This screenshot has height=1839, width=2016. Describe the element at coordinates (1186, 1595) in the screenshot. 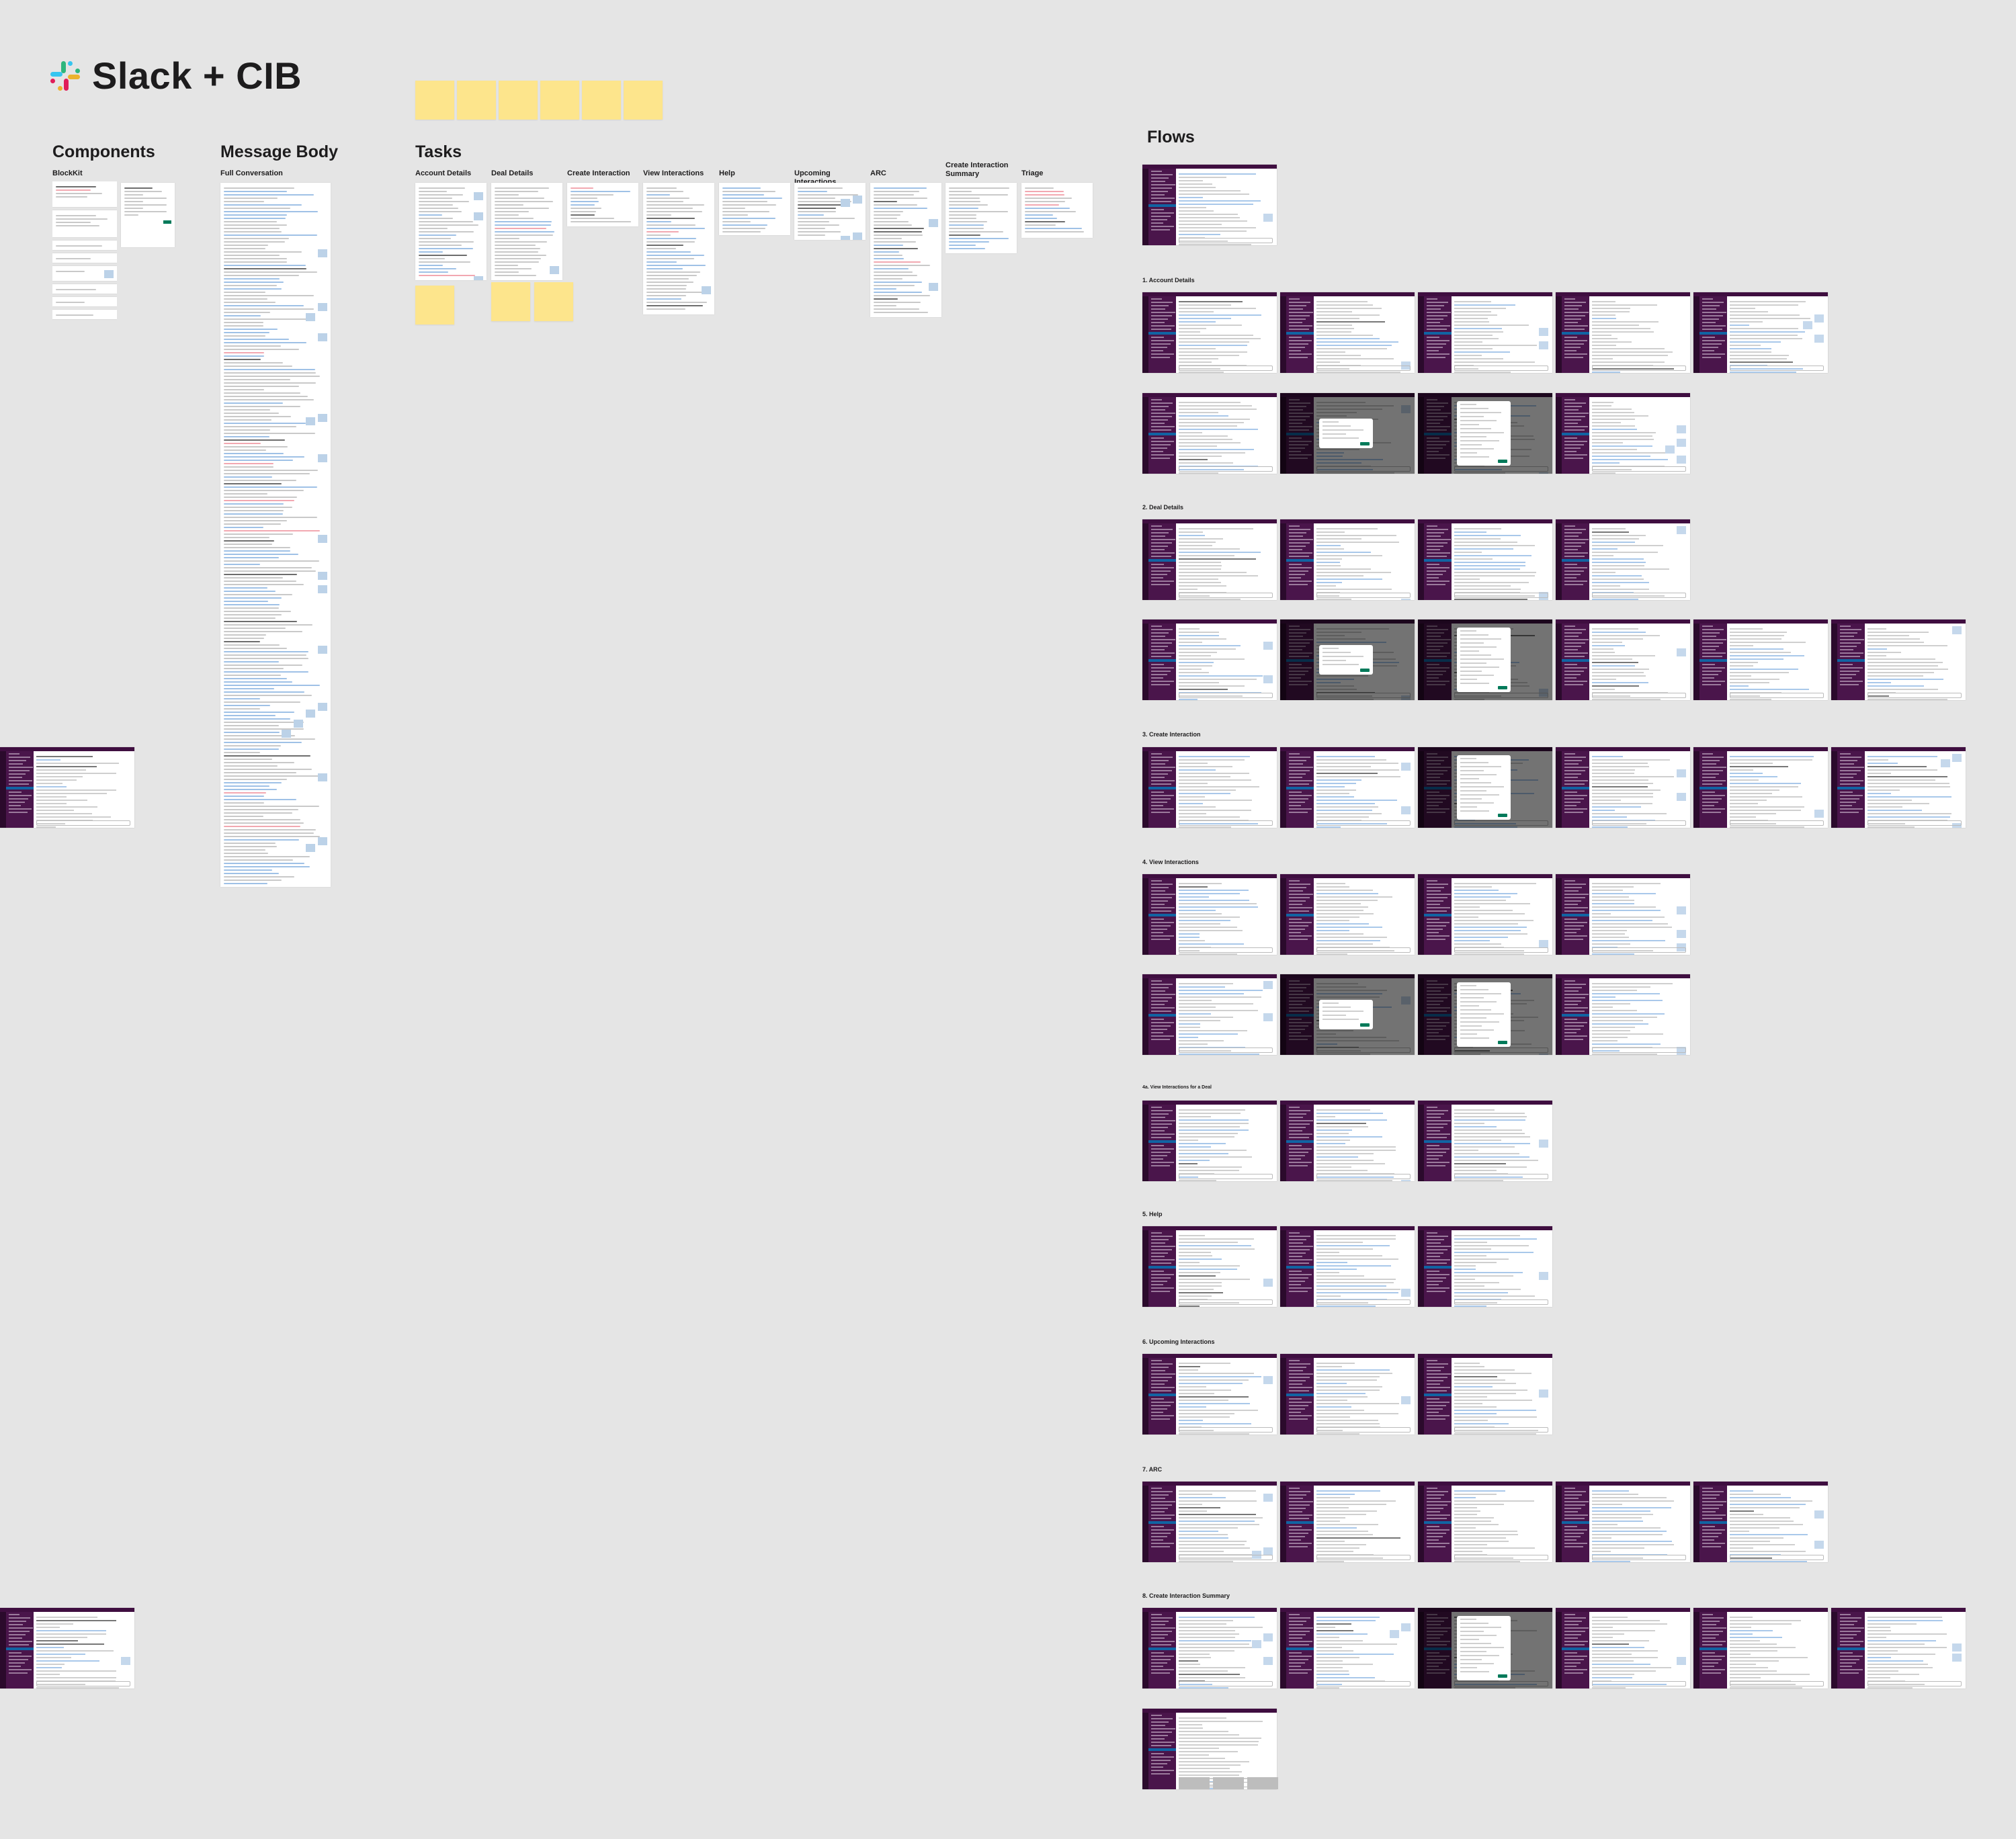

I see `flow-label-create-interaction-summary: 8. Create Interaction Summary` at that location.